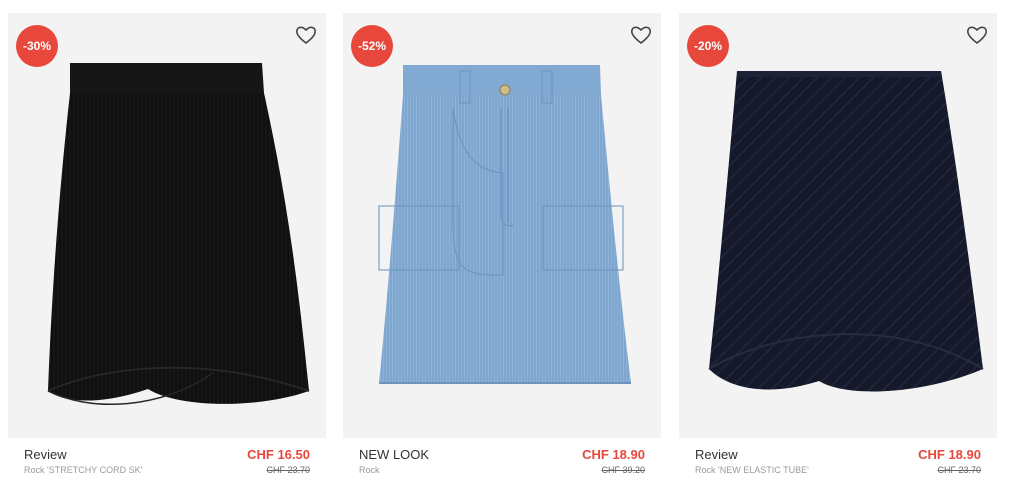 The width and height of the screenshot is (1024, 495). Describe the element at coordinates (372, 46) in the screenshot. I see `discount-badge: -52%` at that location.